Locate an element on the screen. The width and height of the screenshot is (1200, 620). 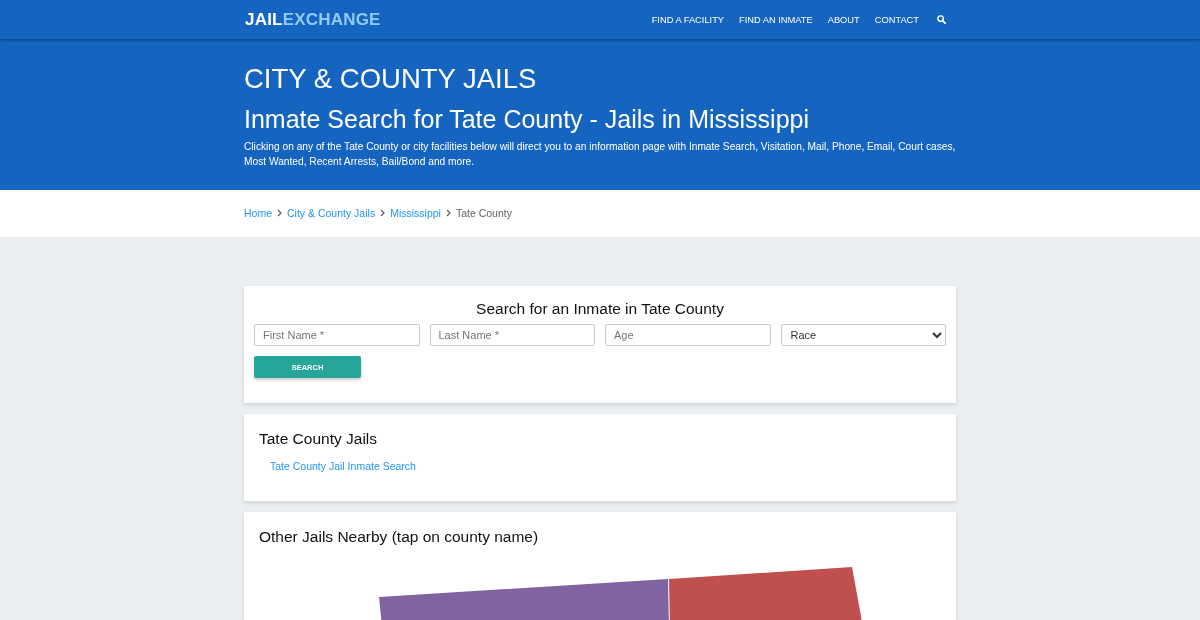
county-map is located at coordinates (621, 593).